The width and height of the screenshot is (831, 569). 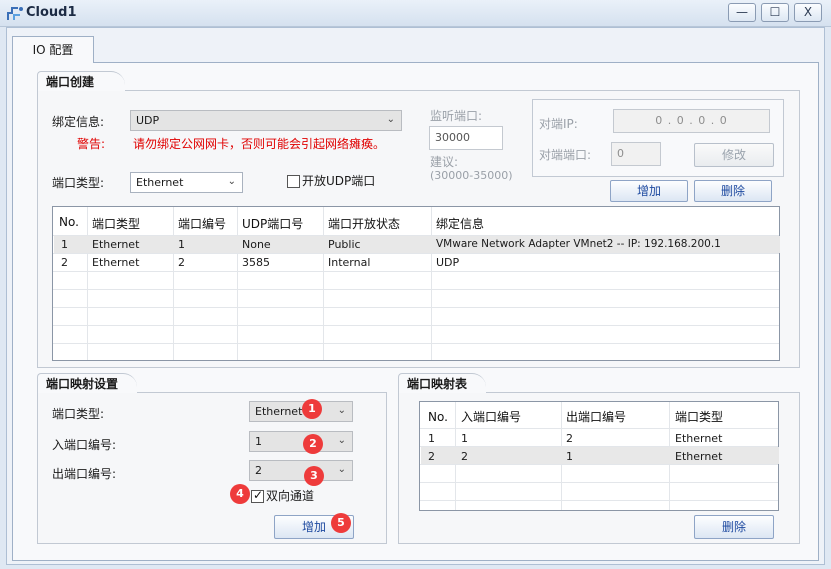 I want to click on tab-io-config: IO 配置, so click(x=53, y=49).